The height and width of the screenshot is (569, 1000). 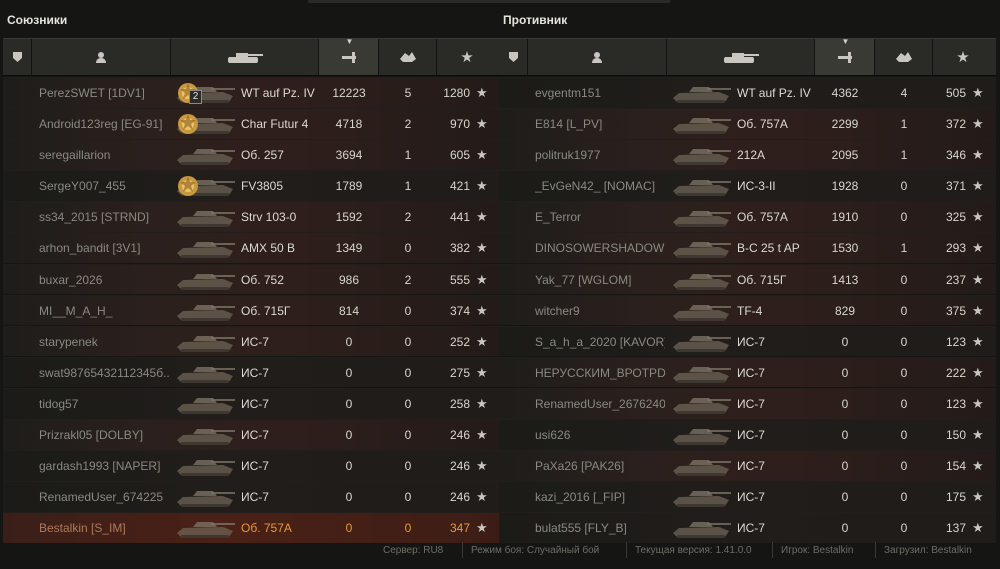 What do you see at coordinates (747, 248) in the screenshot?
I see `enemy-row: DINOSOWERSHADOW В-С 25 t AP 1530 1 293 ★` at bounding box center [747, 248].